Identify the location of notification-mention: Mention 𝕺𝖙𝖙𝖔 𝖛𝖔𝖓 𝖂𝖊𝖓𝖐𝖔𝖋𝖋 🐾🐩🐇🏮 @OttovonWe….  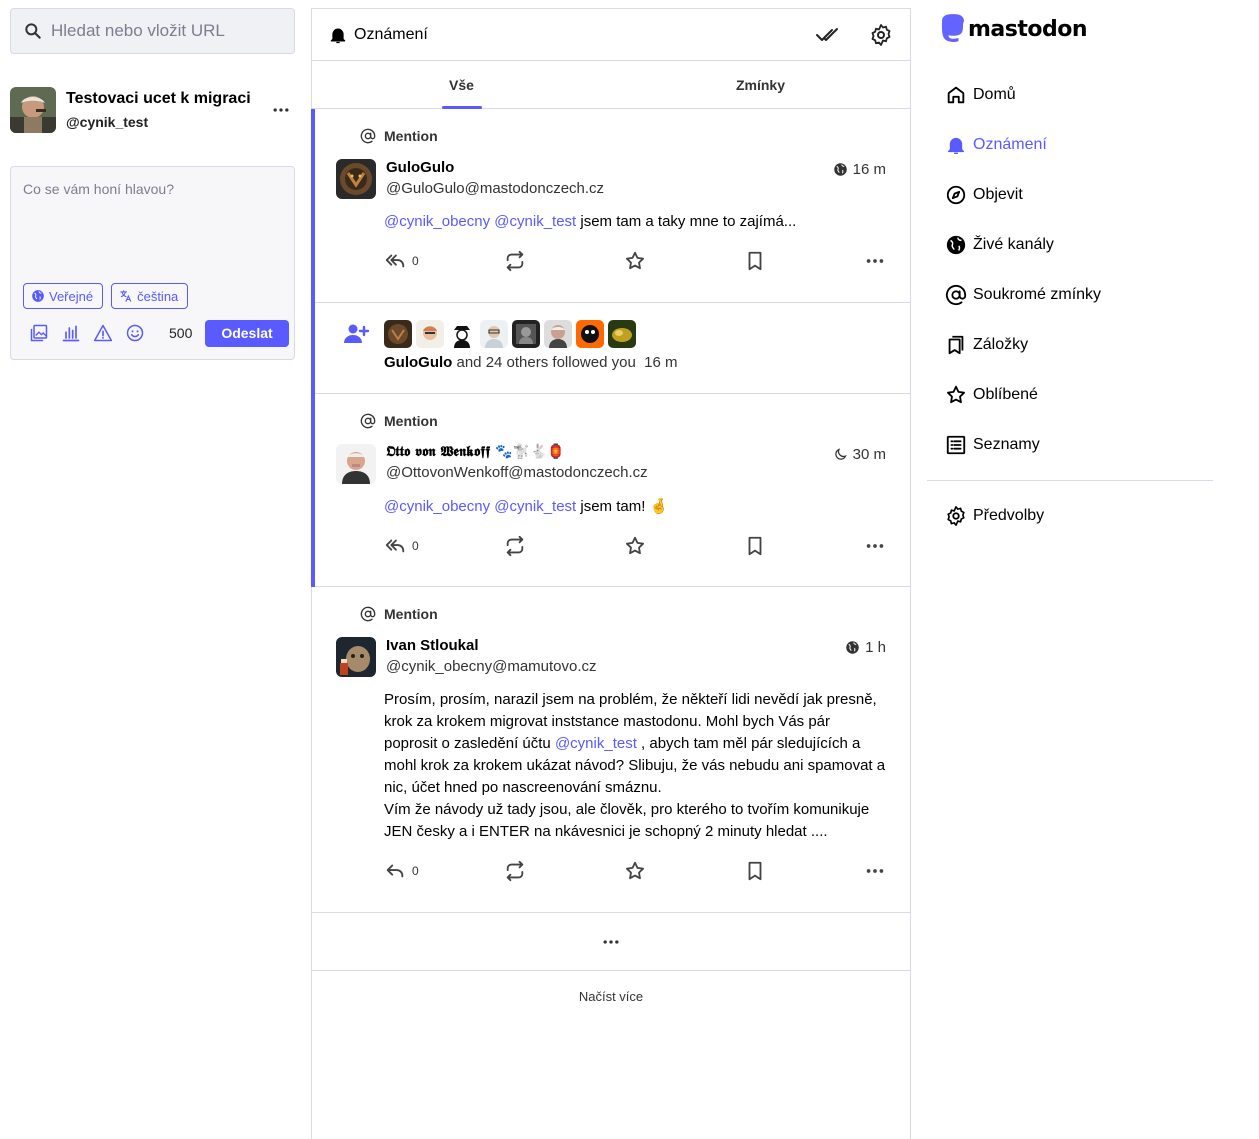
(610, 490).